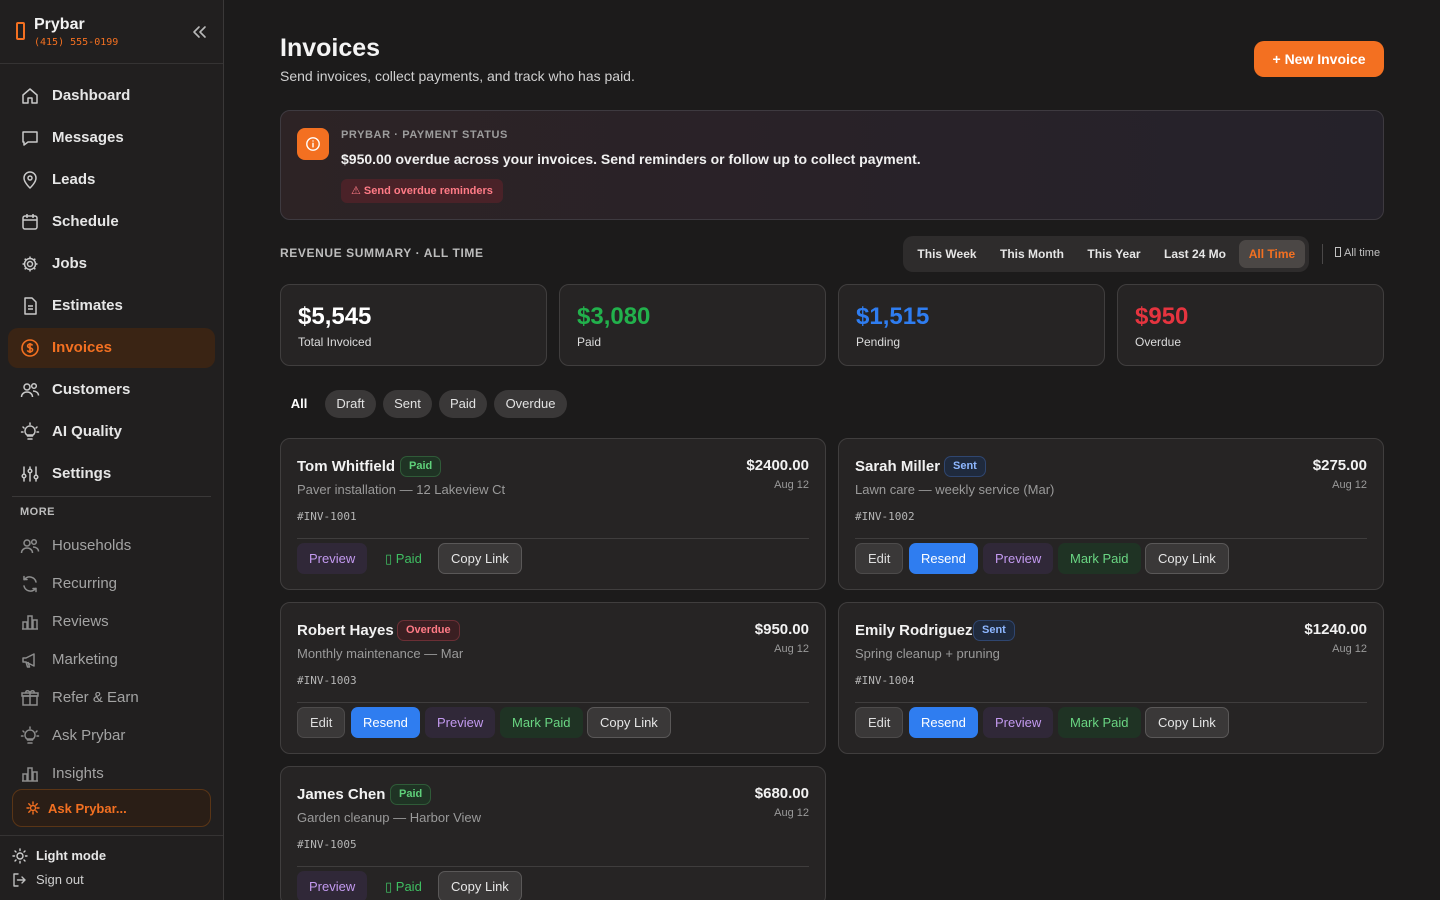 This screenshot has width=1440, height=900. Describe the element at coordinates (955, 489) in the screenshot. I see `invoice-description: Lawn care — weekly service (Mar)` at that location.